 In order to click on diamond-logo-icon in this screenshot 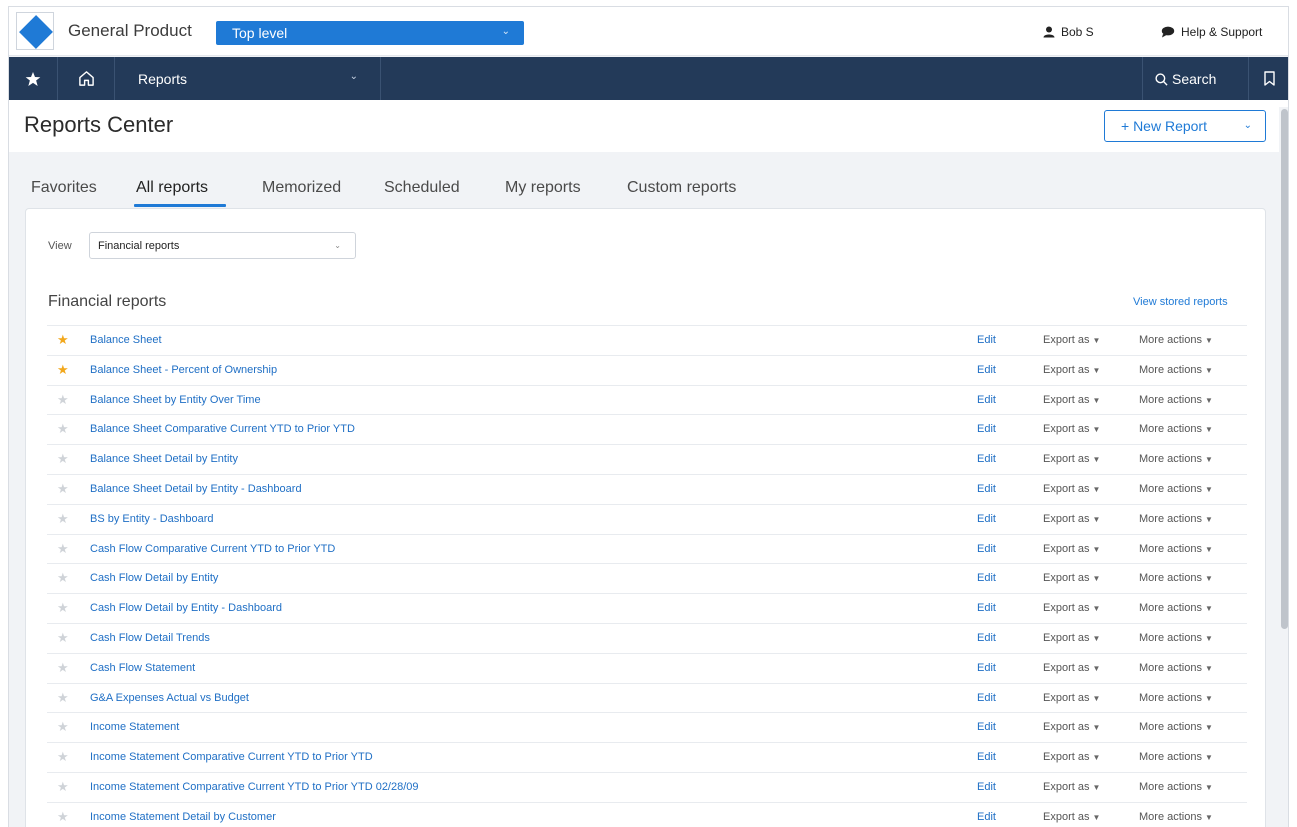, I will do `click(35, 31)`.